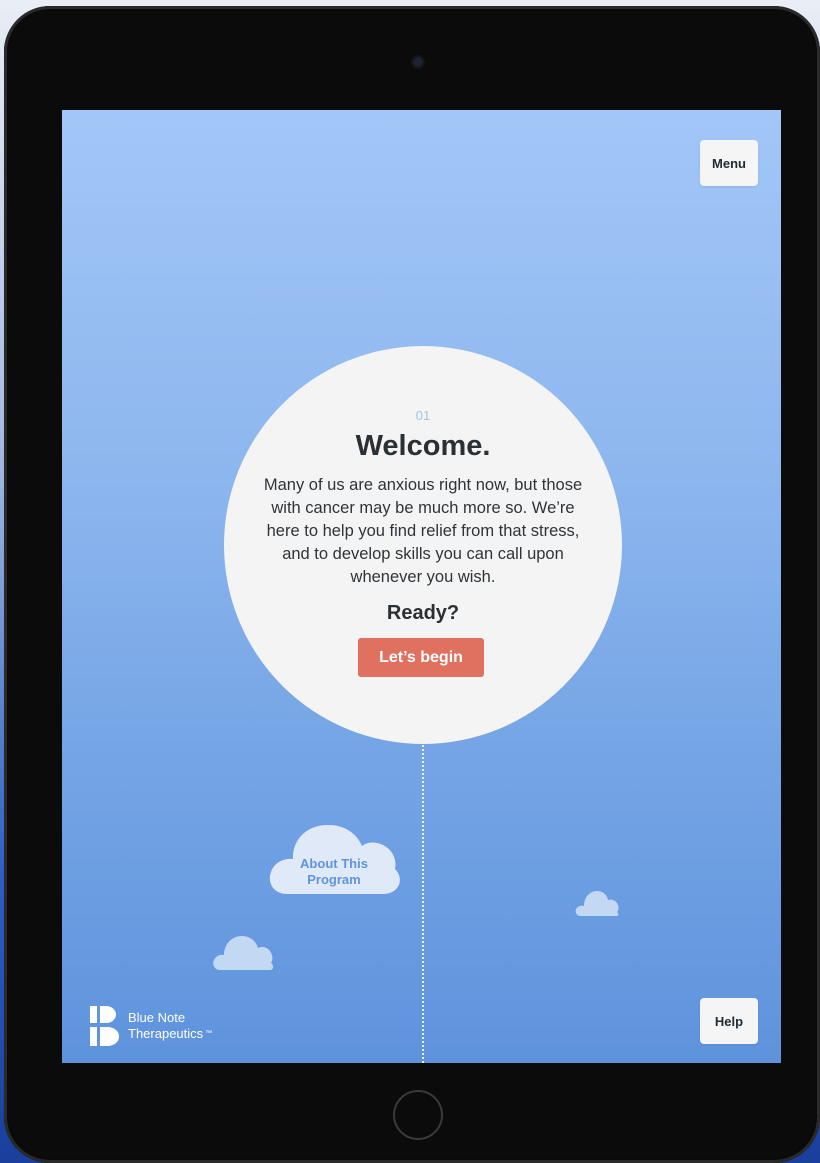 The image size is (820, 1163). Describe the element at coordinates (423, 446) in the screenshot. I see `welcome-title: Welcome.` at that location.